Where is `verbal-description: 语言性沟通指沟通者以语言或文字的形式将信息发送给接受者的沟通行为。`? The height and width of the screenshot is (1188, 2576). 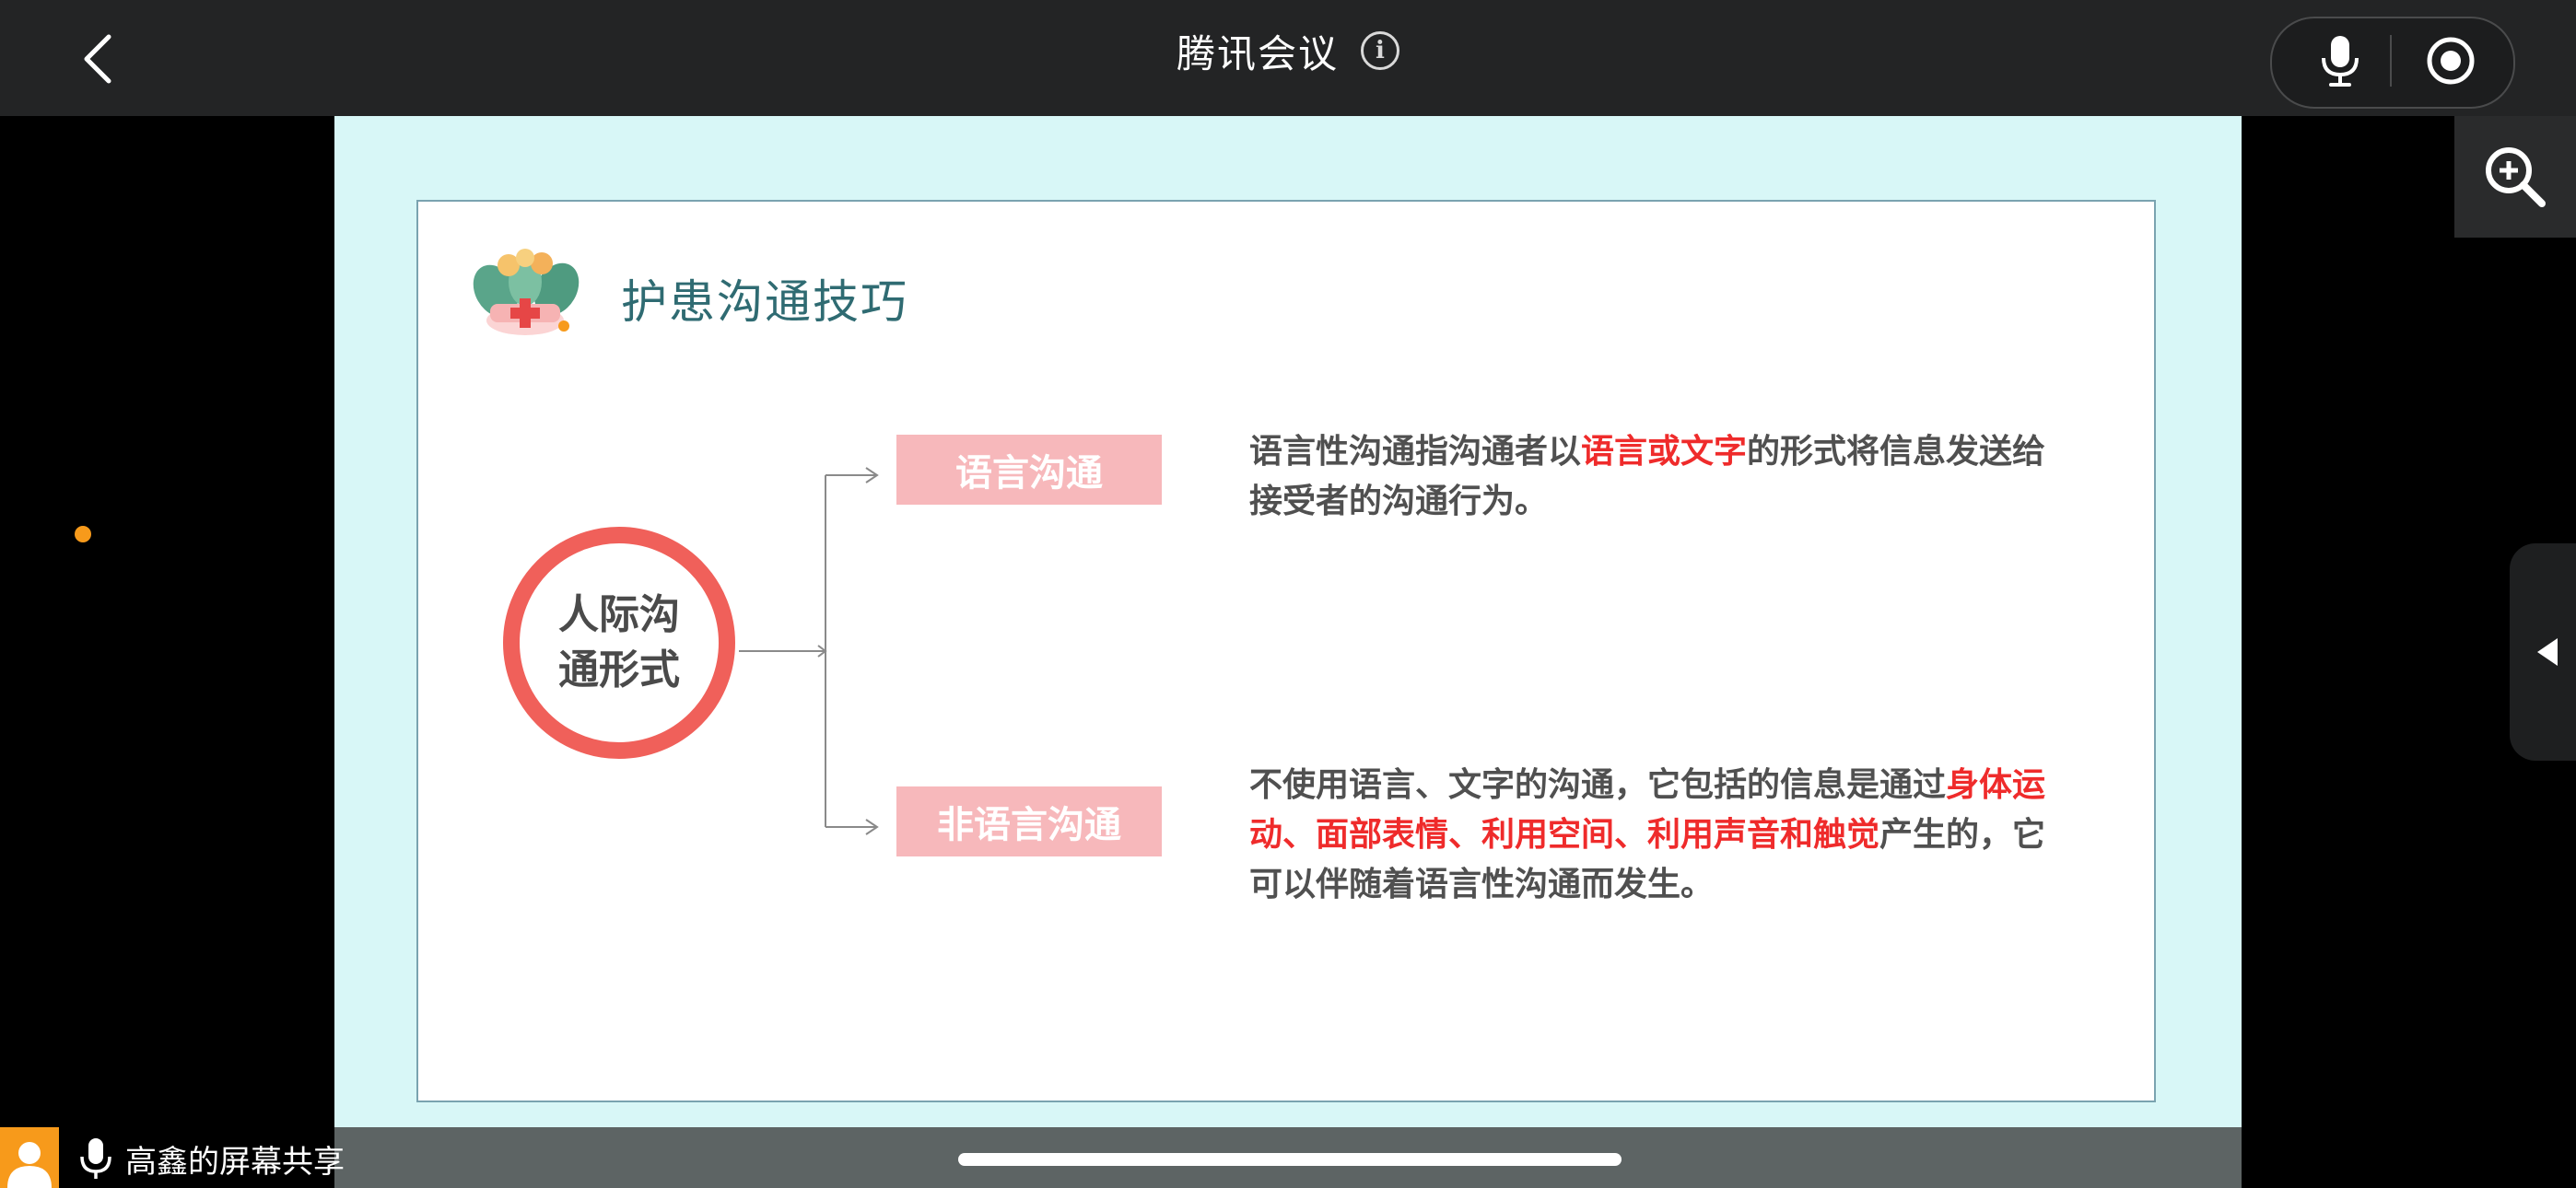 verbal-description: 语言性沟通指沟通者以语言或文字的形式将信息发送给接受者的沟通行为。 is located at coordinates (1654, 477).